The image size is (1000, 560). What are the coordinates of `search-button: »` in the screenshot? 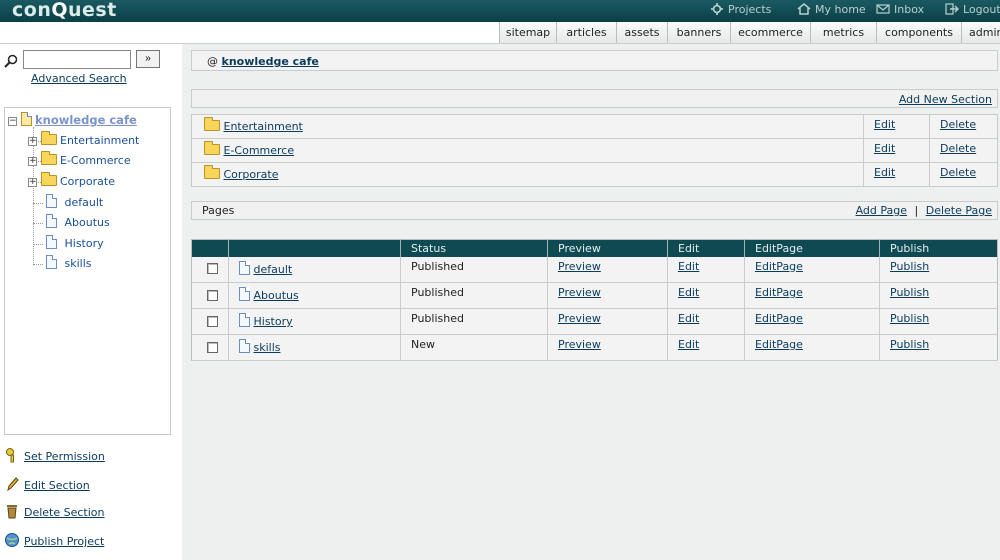 It's located at (148, 59).